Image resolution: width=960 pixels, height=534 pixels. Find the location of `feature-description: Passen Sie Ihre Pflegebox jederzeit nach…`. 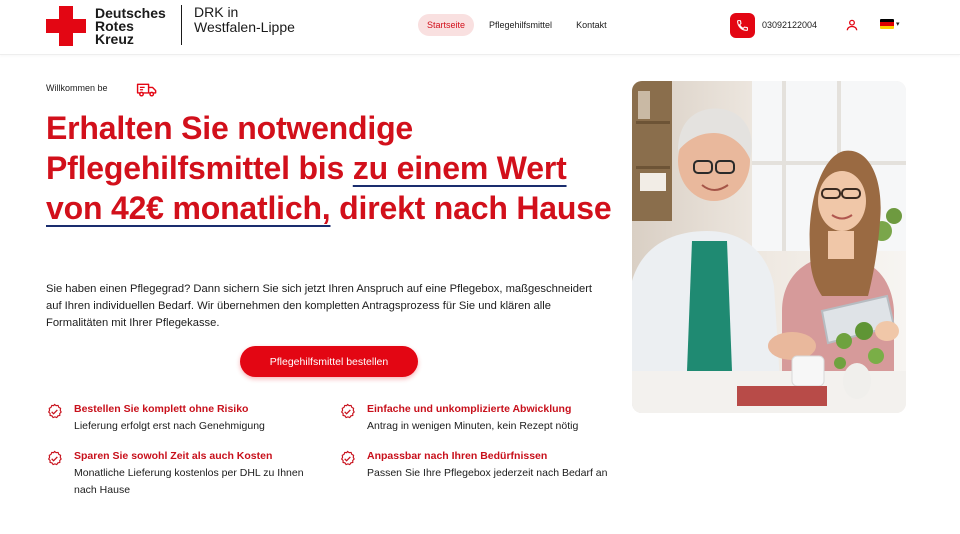

feature-description: Passen Sie Ihre Pflegebox jederzeit nach… is located at coordinates (487, 473).